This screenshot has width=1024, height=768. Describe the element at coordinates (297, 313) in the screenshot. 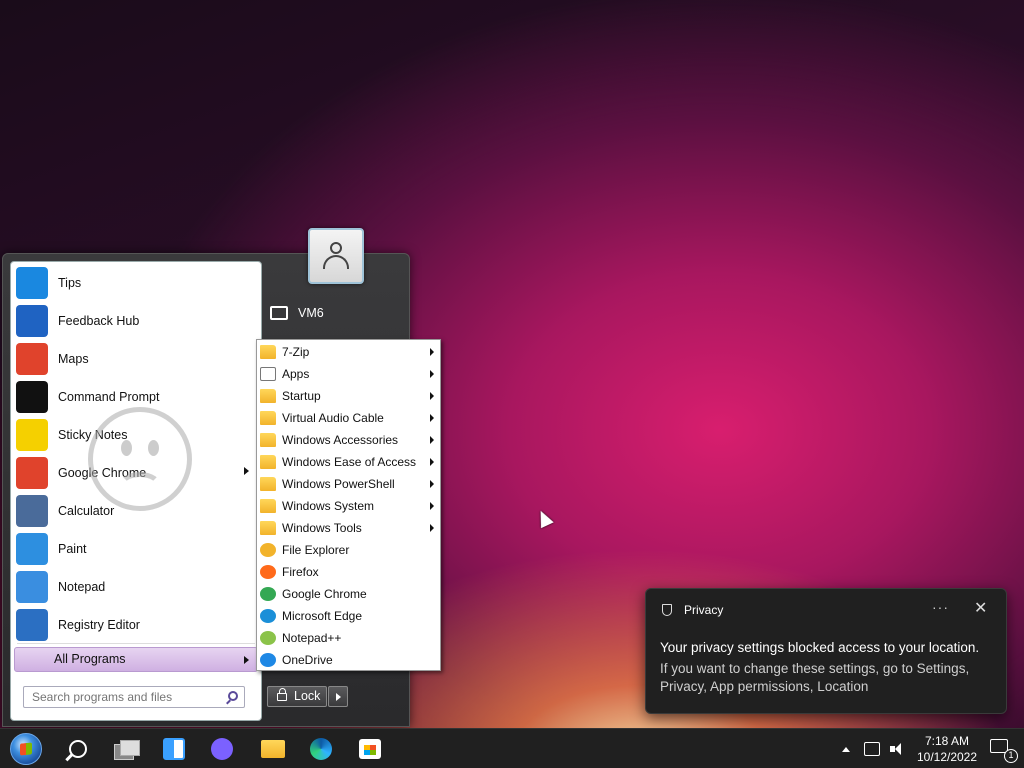

I see `user-folder-link: VM6` at that location.